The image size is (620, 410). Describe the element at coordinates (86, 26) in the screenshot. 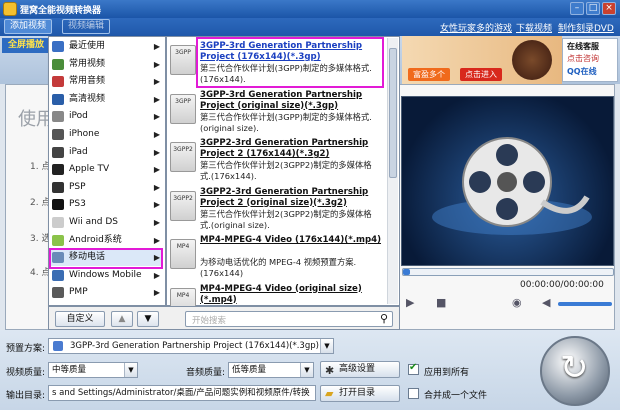

I see `edit-video-button: 视频编辑` at that location.